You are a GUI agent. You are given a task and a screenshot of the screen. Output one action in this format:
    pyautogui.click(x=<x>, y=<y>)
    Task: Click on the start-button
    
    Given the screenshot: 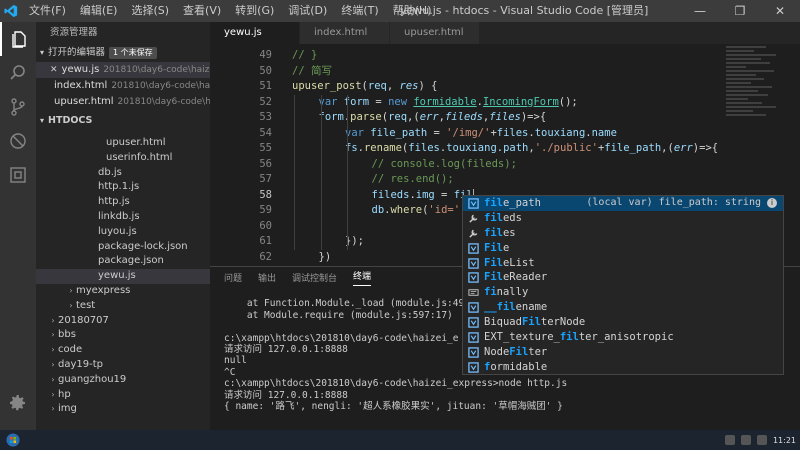 What is the action you would take?
    pyautogui.click(x=13, y=440)
    